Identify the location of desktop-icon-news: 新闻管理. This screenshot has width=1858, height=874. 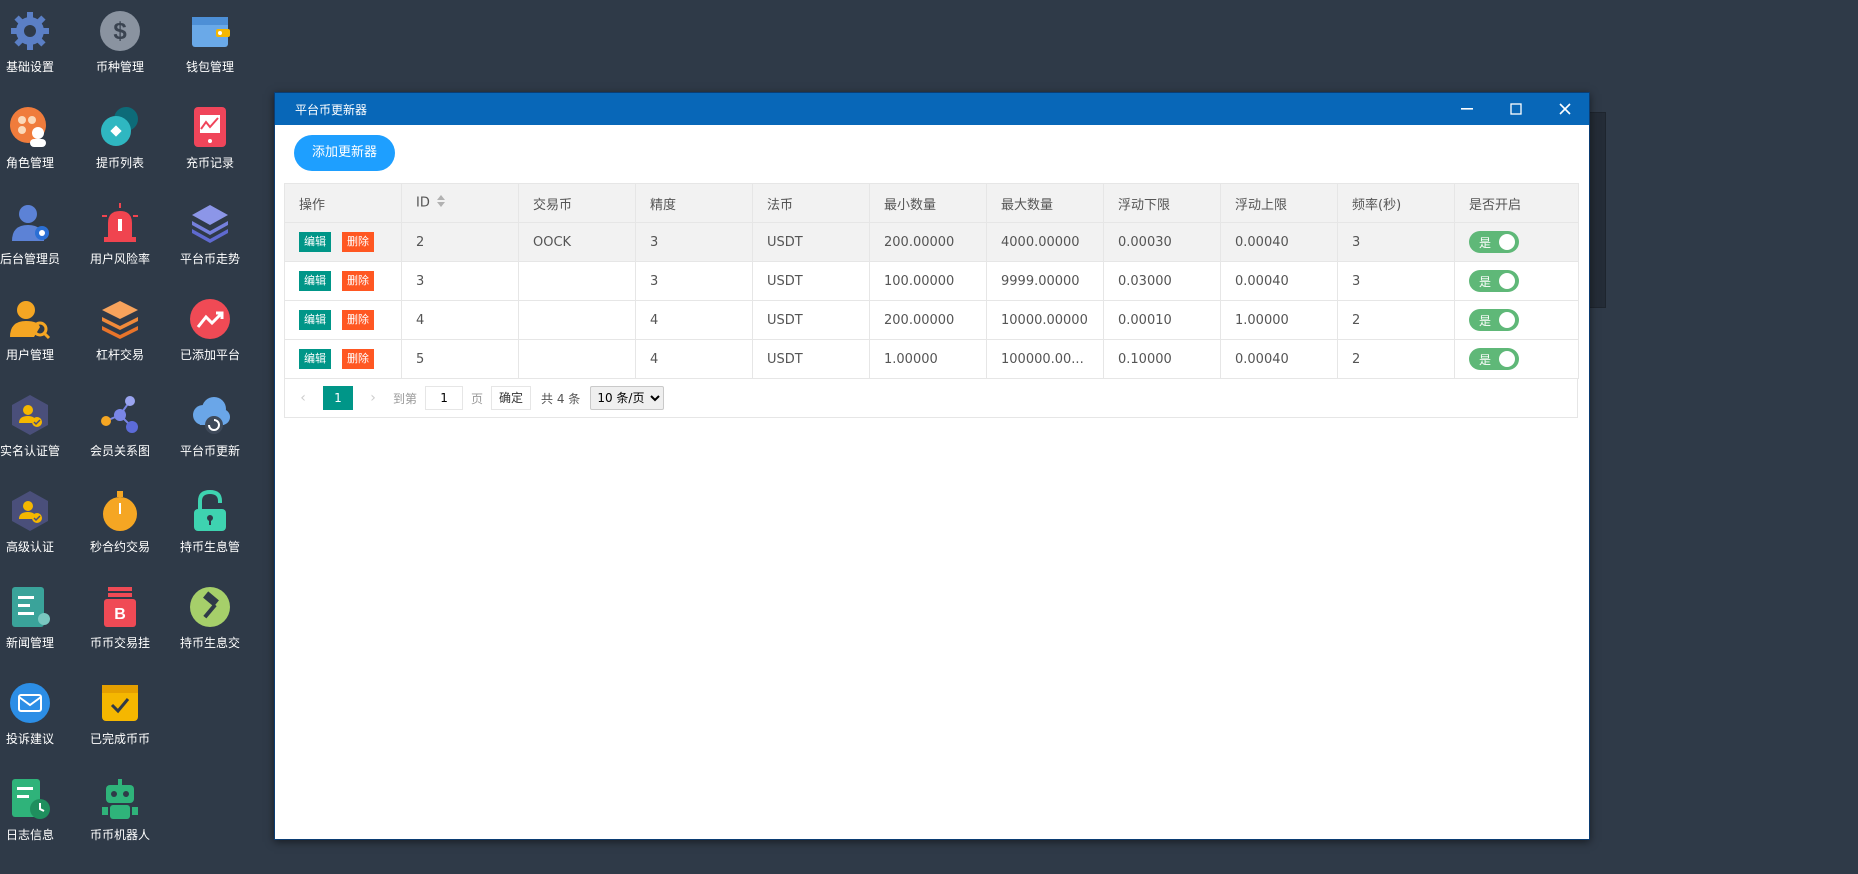
(37, 624).